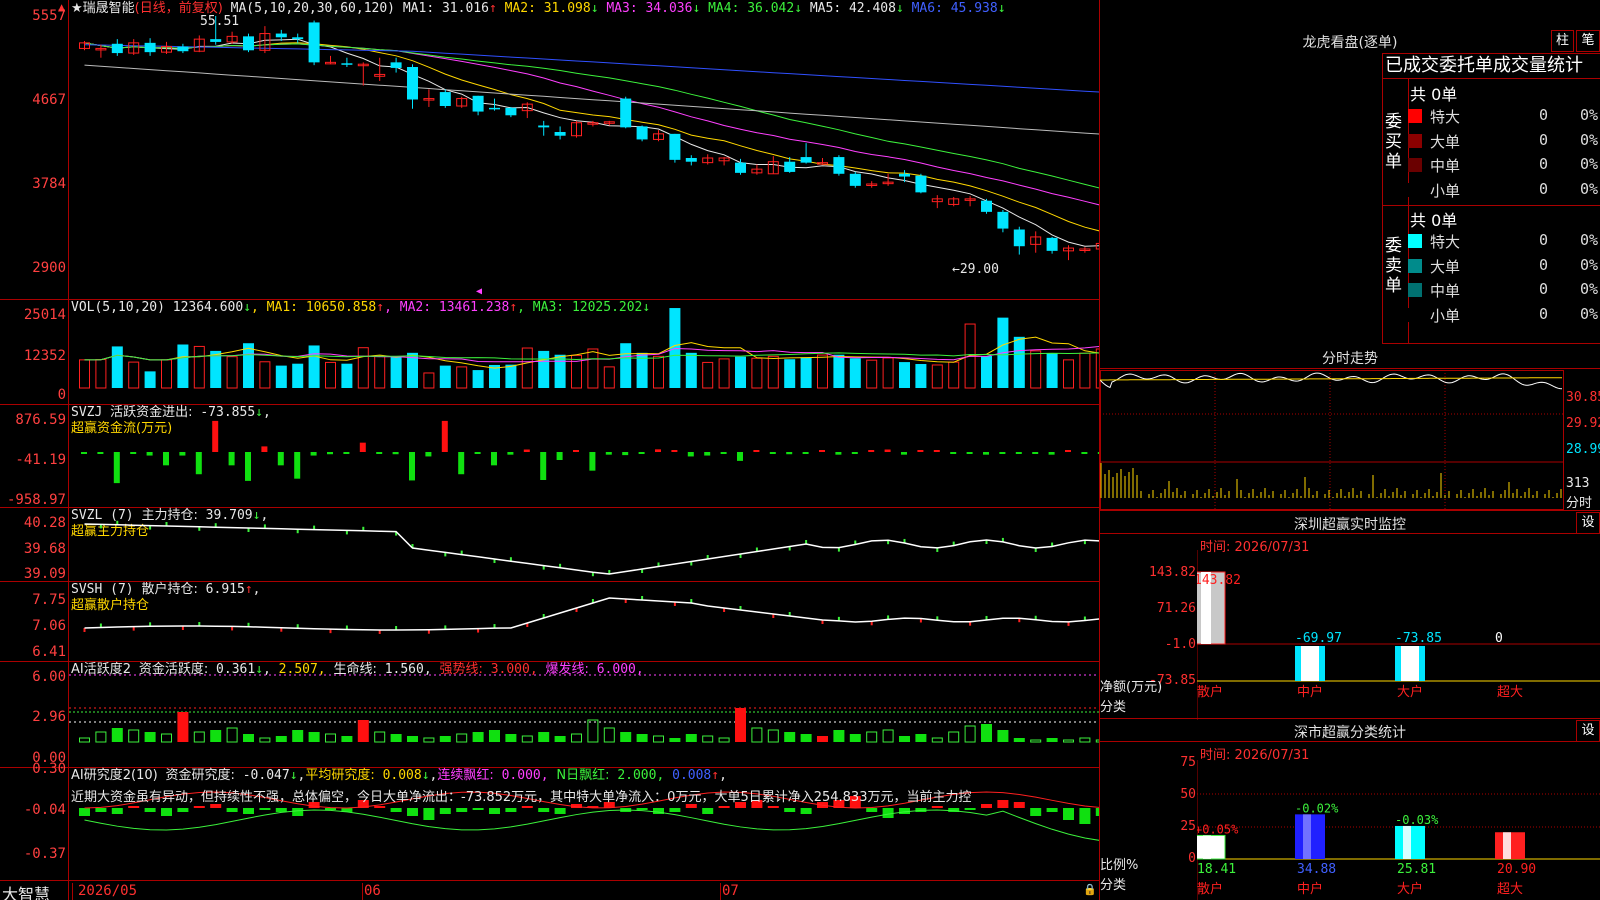 The width and height of the screenshot is (1600, 900). I want to click on y-label: 143.82, so click(1172, 572).